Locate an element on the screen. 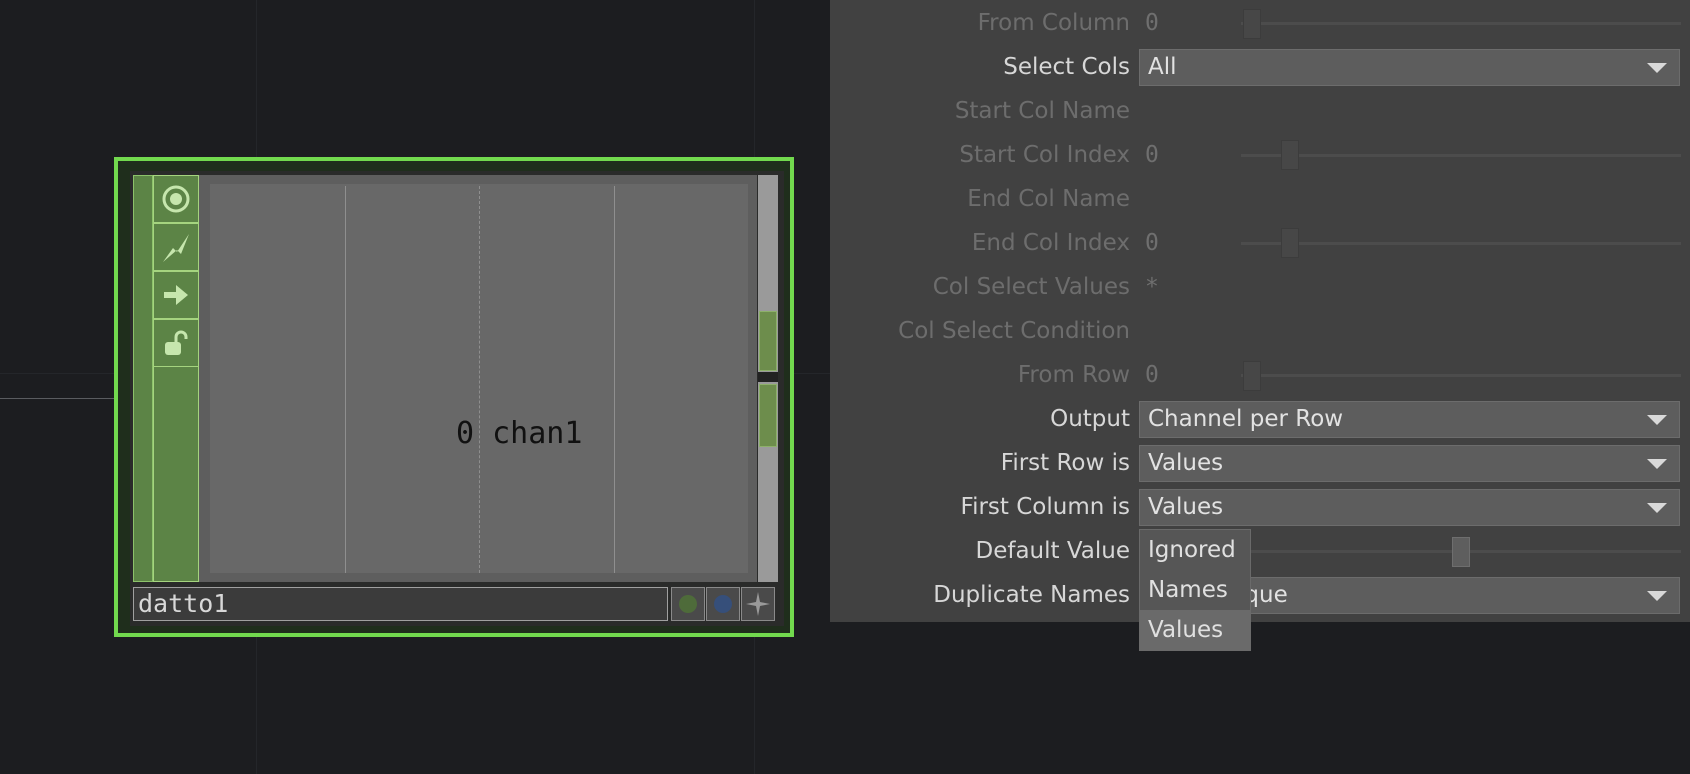 The width and height of the screenshot is (1690, 774). param-value-from-row: 0 is located at coordinates (1152, 375).